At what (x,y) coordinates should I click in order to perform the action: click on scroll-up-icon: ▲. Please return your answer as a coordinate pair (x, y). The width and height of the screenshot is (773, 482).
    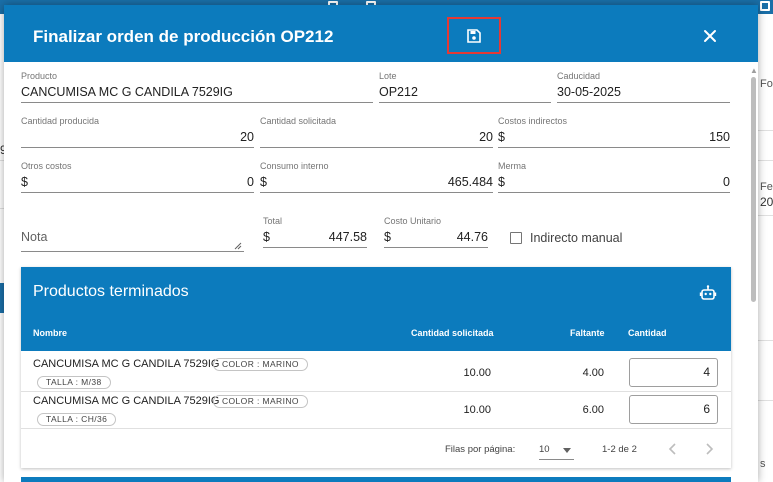
    Looking at the image, I should click on (754, 70).